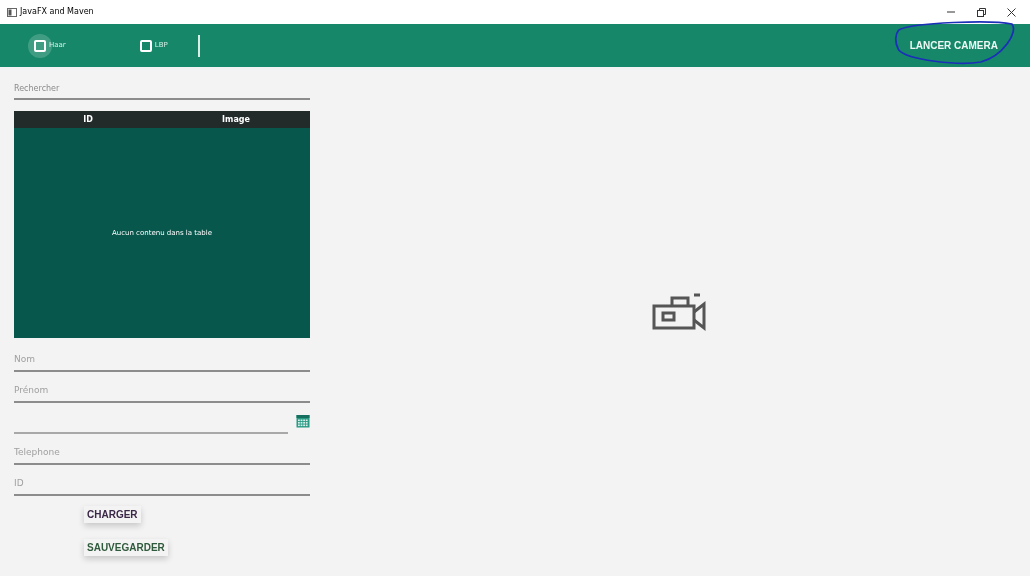  What do you see at coordinates (57, 12) in the screenshot?
I see `window-title: JavaFX and Maven` at bounding box center [57, 12].